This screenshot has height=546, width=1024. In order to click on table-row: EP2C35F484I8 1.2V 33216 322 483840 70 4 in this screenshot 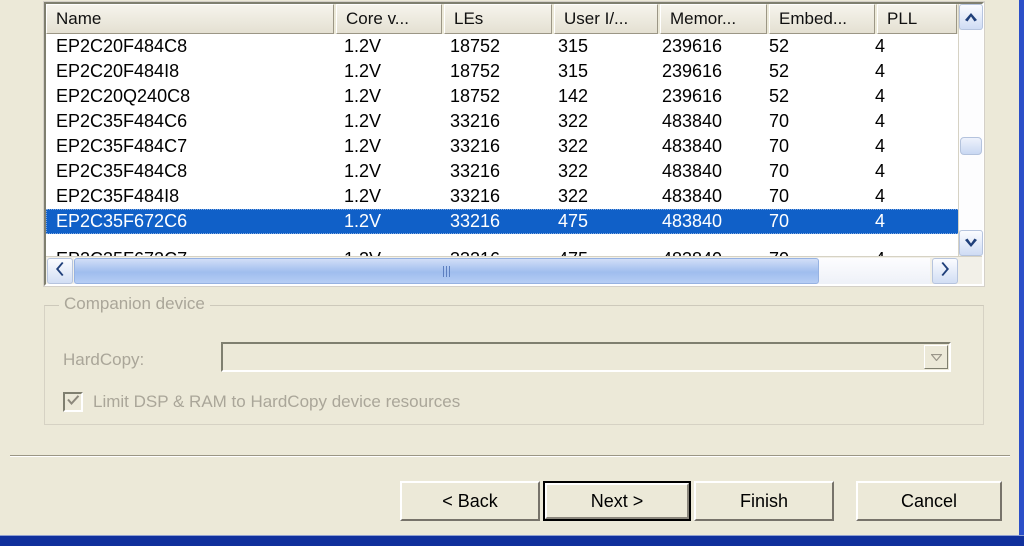, I will do `click(505, 196)`.